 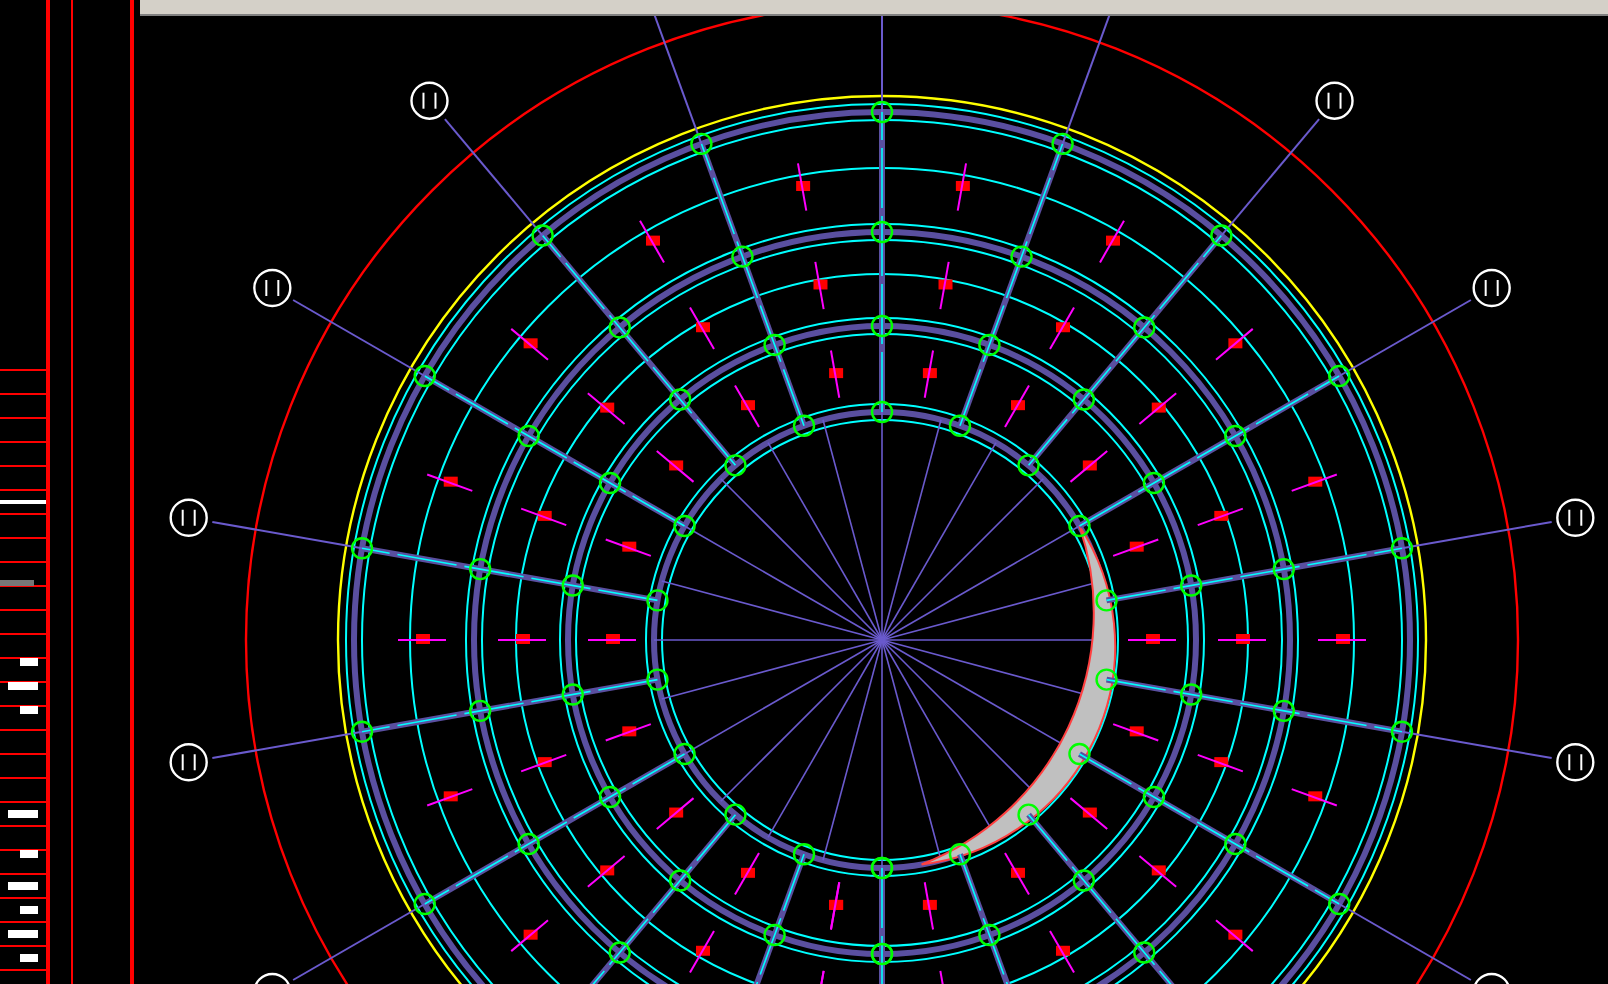 What do you see at coordinates (874, 8) in the screenshot?
I see `top-scrollbar` at bounding box center [874, 8].